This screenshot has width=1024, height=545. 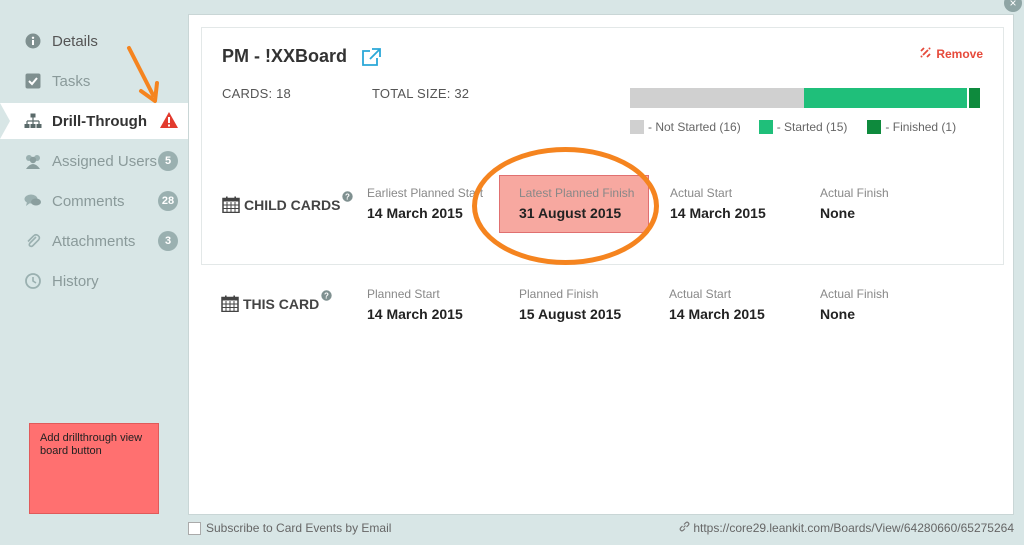 I want to click on subscribe-option: Subscribe to Card Events by Email, so click(x=289, y=528).